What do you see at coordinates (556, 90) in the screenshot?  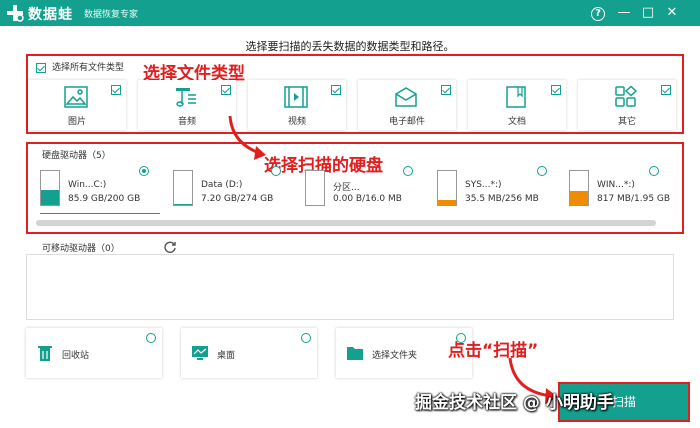 I see `document-checkbox` at bounding box center [556, 90].